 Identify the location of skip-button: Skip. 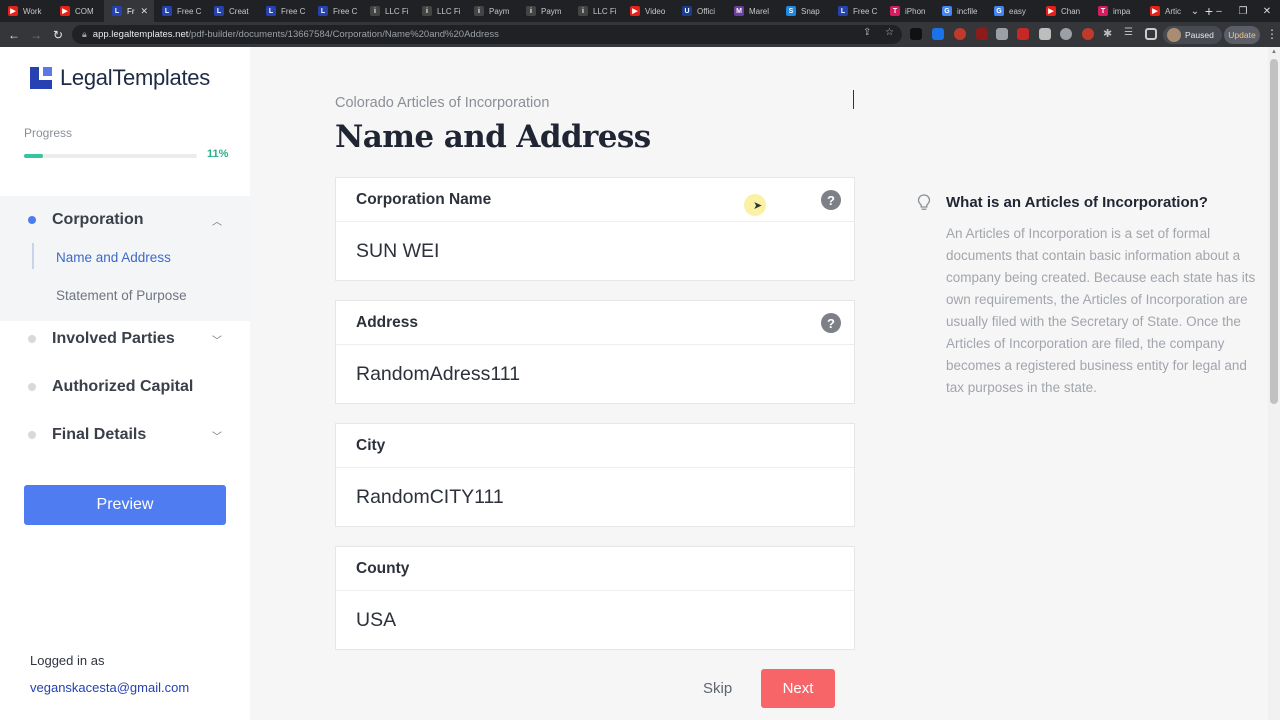
(717, 688).